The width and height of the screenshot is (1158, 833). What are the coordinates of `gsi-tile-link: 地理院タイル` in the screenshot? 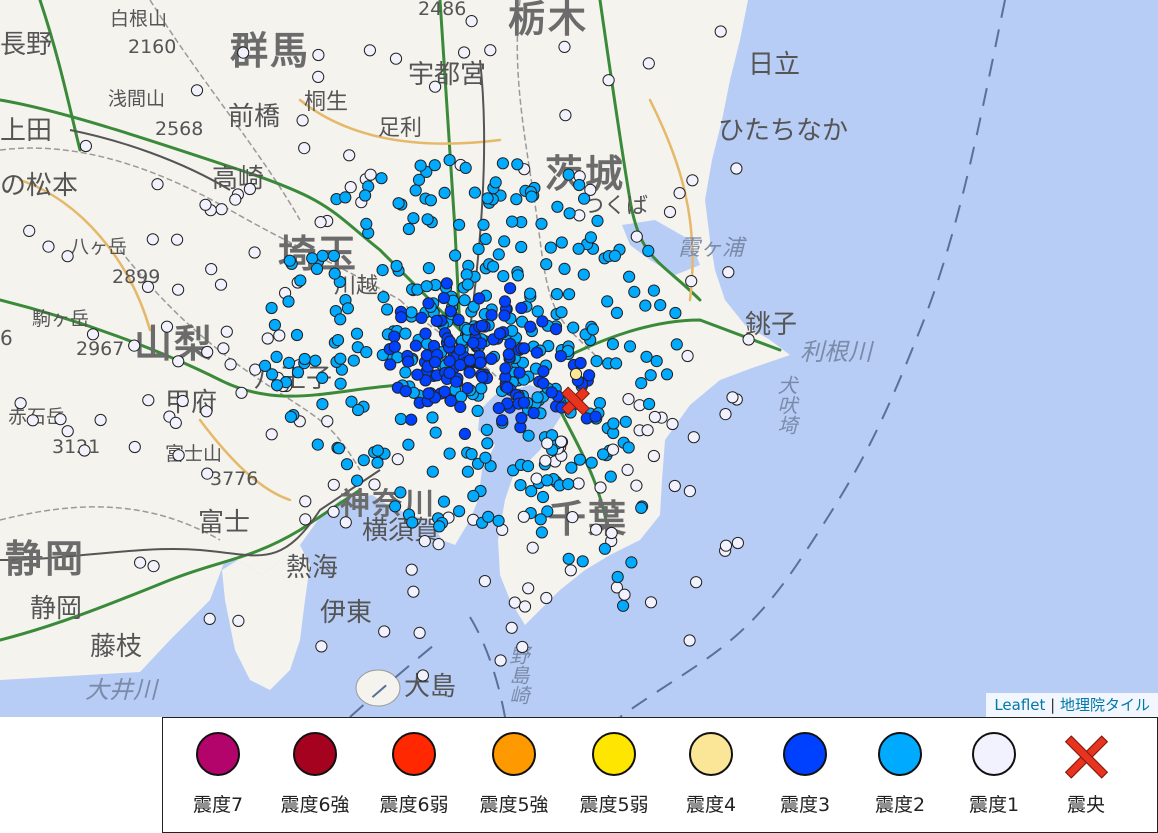 It's located at (1105, 705).